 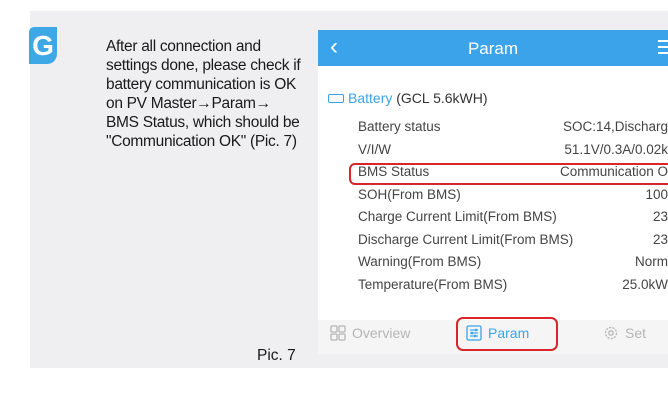 What do you see at coordinates (374, 149) in the screenshot?
I see `row-label: V/I/W` at bounding box center [374, 149].